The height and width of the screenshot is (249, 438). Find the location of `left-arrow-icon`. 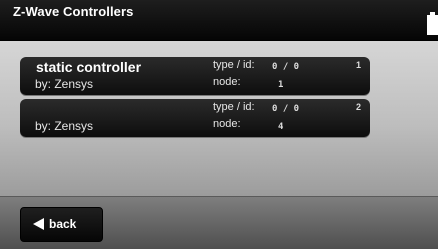

left-arrow-icon is located at coordinates (38, 224).